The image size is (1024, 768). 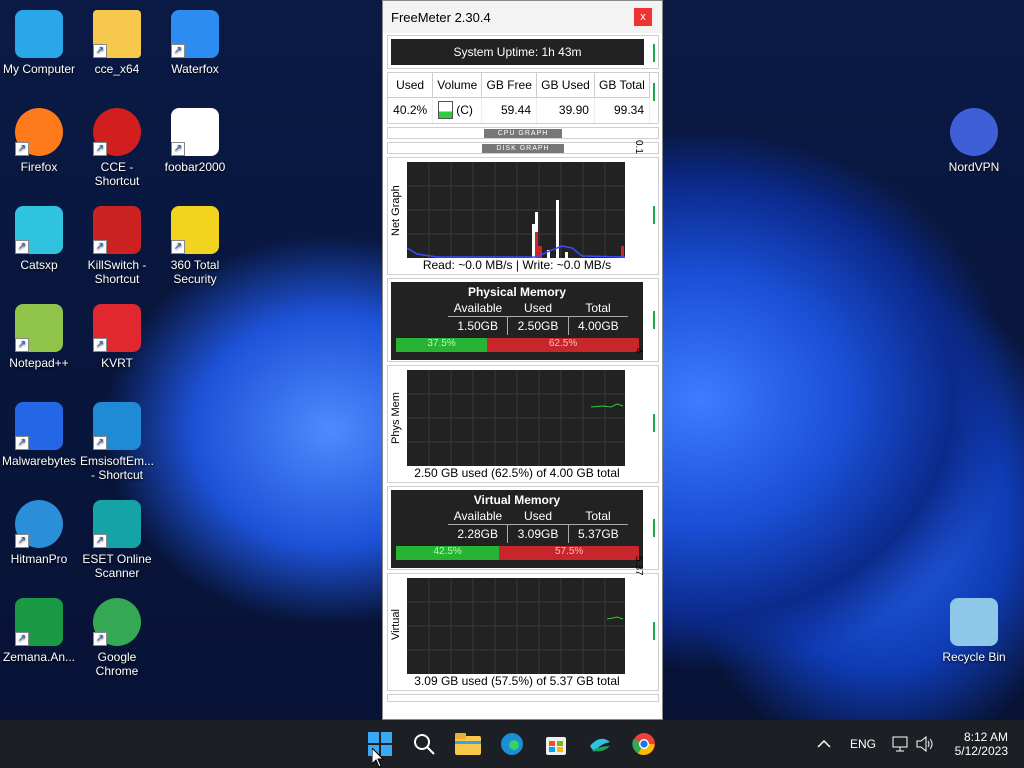 I want to click on phys-mem-graph, so click(x=516, y=418).